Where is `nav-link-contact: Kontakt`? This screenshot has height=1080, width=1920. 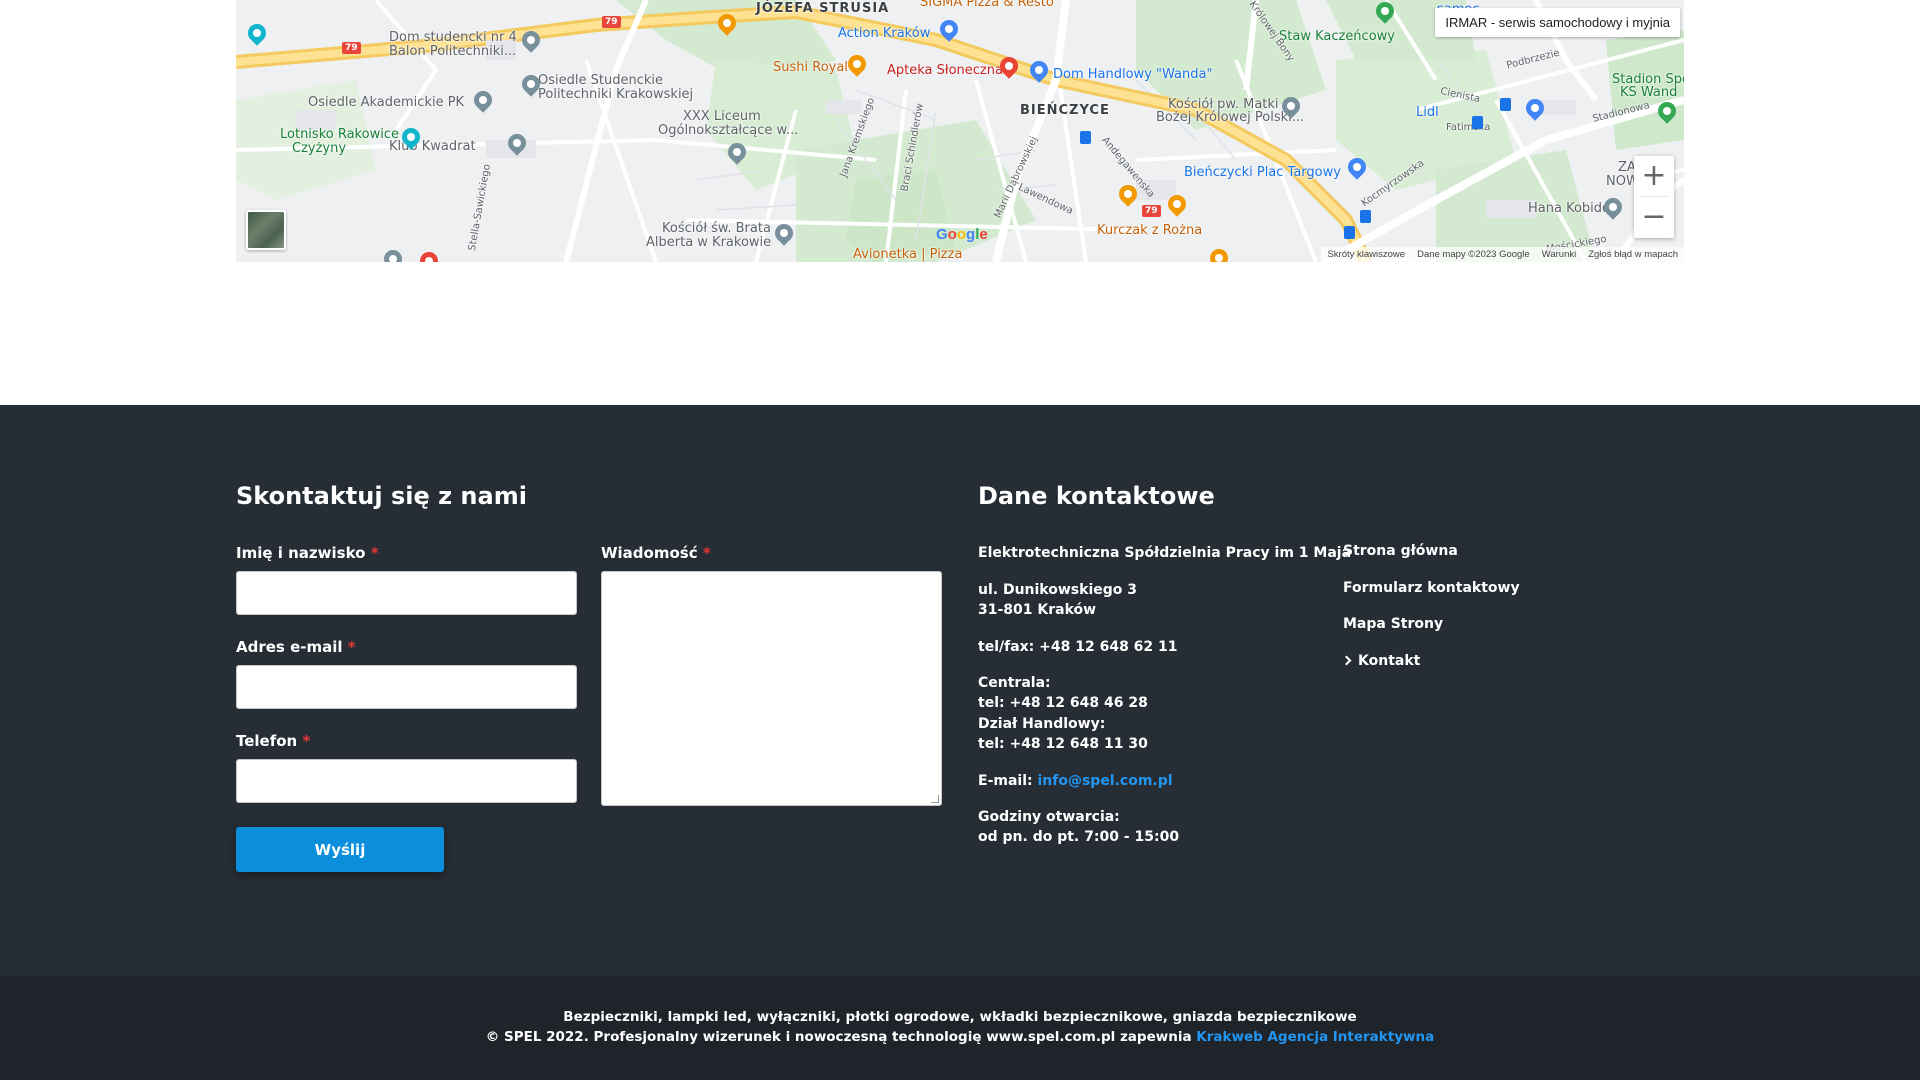
nav-link-contact: Kontakt is located at coordinates (1381, 661).